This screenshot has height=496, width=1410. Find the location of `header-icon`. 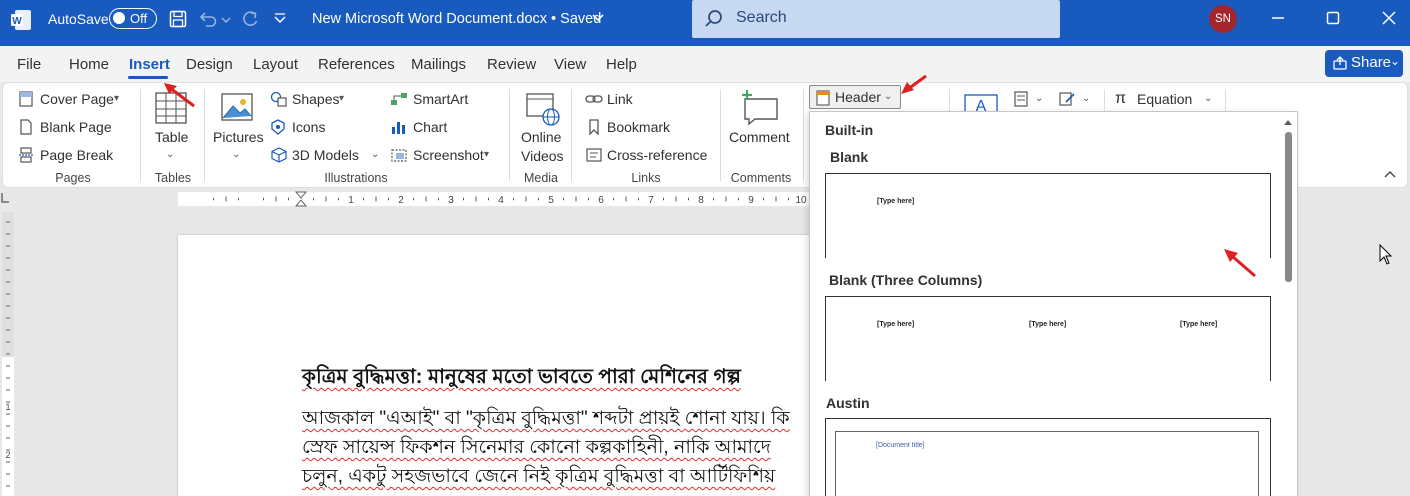

header-icon is located at coordinates (823, 98).